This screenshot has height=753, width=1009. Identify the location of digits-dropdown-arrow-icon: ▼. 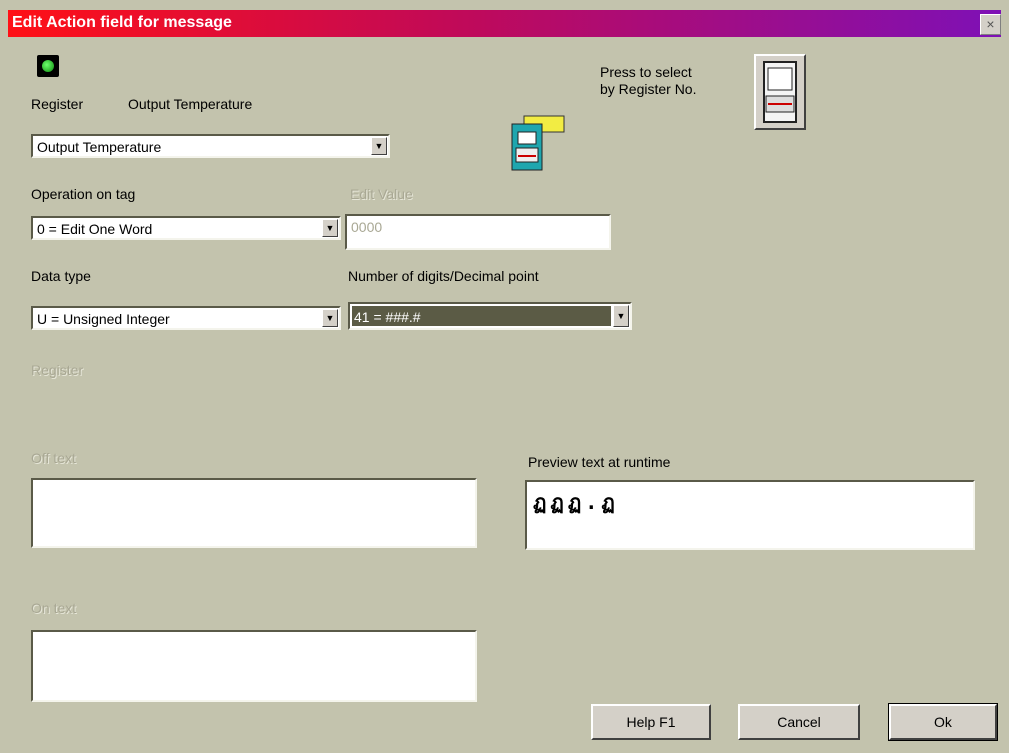
(621, 316).